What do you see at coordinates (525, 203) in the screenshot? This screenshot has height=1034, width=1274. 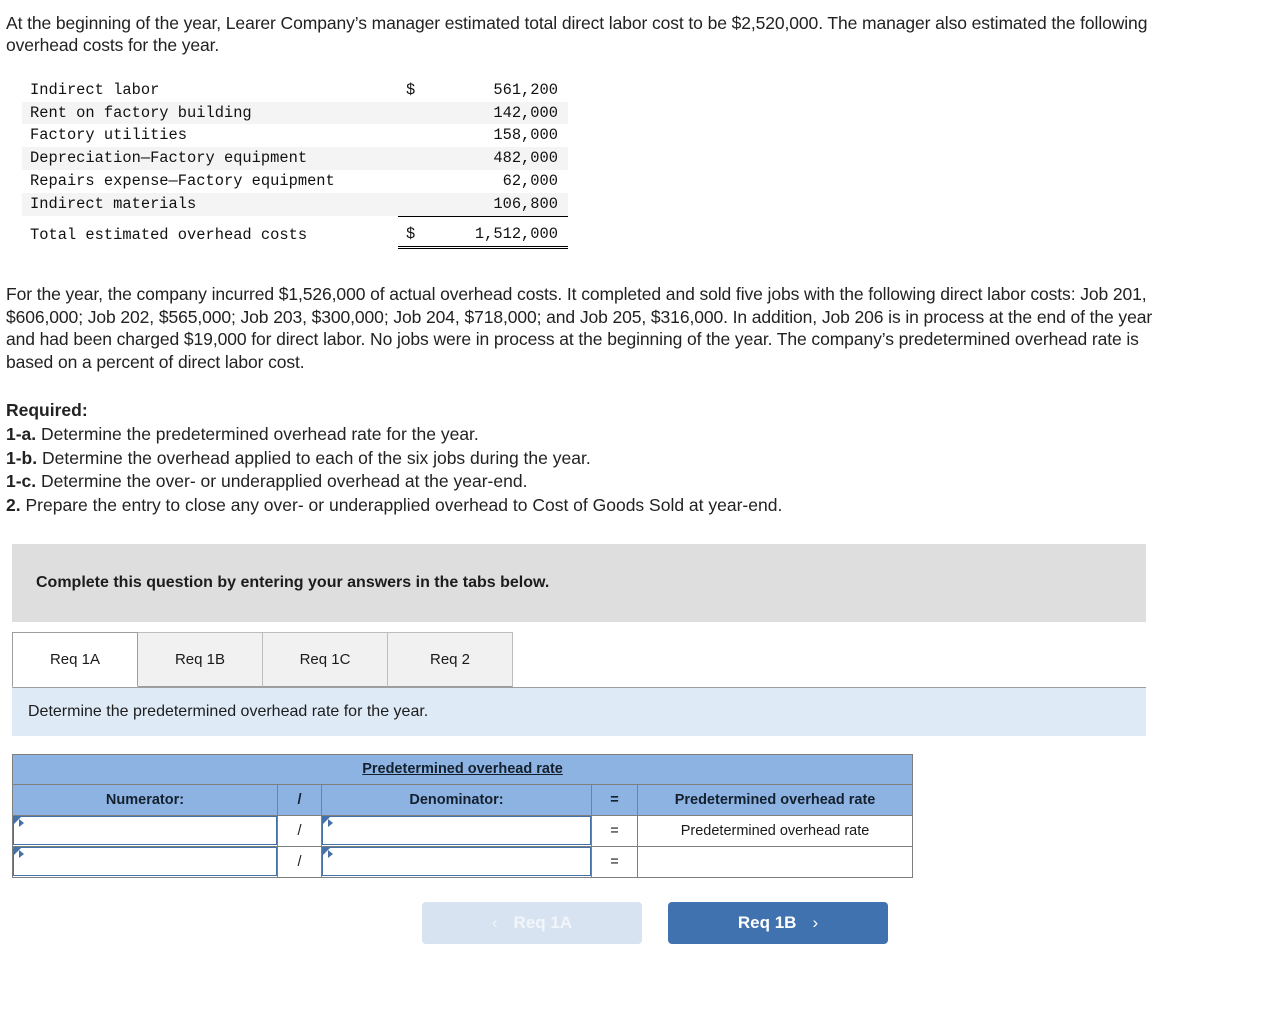 I see `cost-amount-value: 106,800` at bounding box center [525, 203].